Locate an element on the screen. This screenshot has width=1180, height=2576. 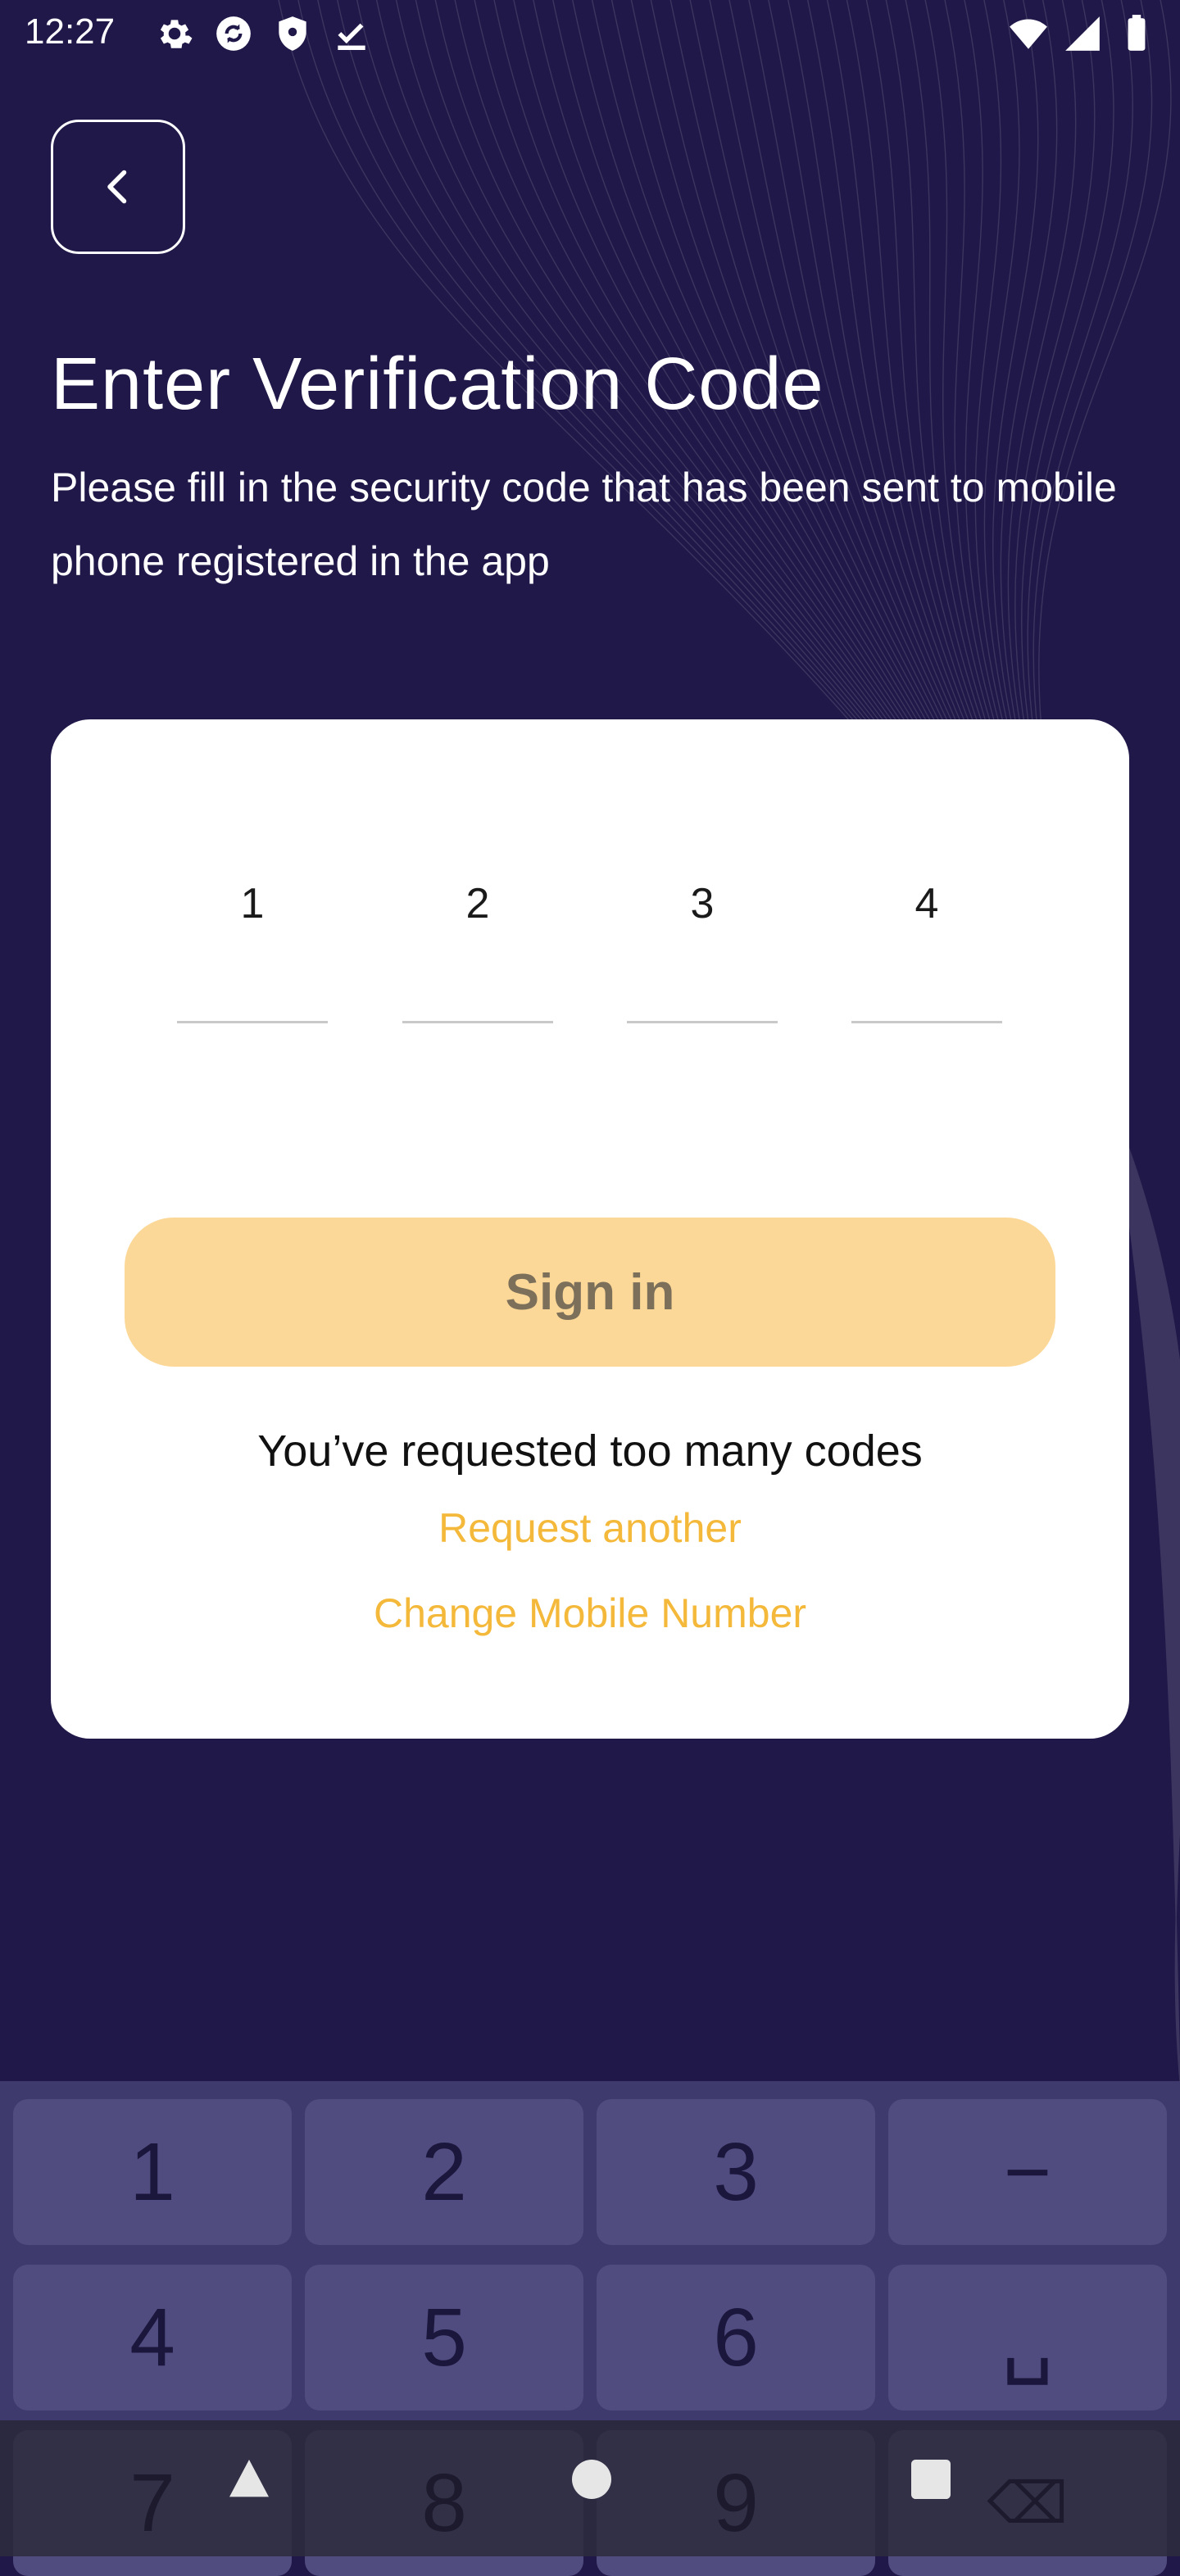
system-navigation-bar is located at coordinates (590, 2488).